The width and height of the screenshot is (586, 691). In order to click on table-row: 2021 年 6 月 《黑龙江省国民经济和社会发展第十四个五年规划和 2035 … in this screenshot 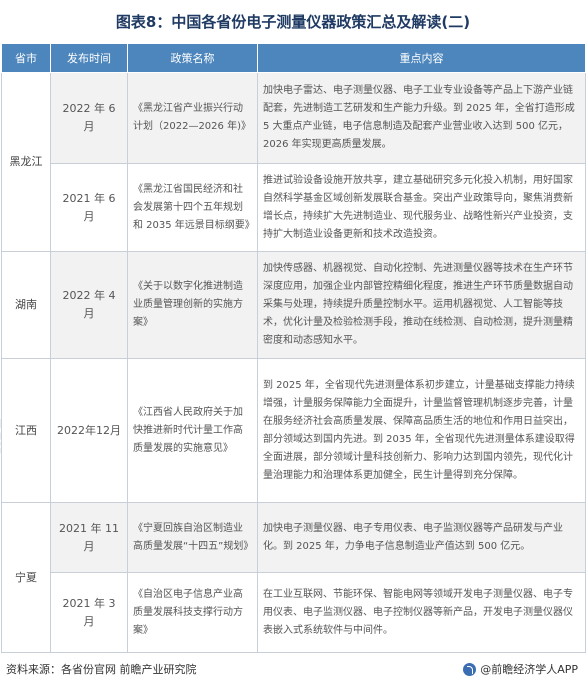, I will do `click(294, 207)`.